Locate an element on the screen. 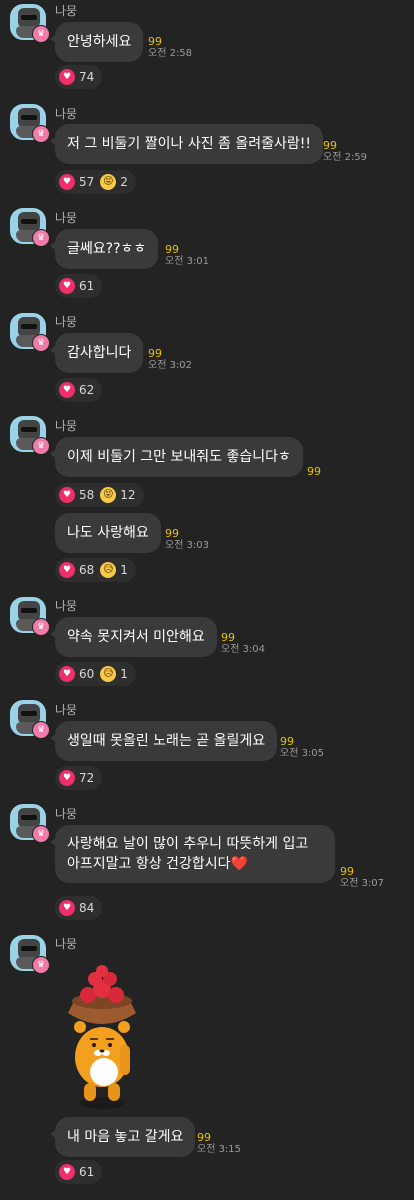  message-meta: 99 오전 3:02 is located at coordinates (170, 360).